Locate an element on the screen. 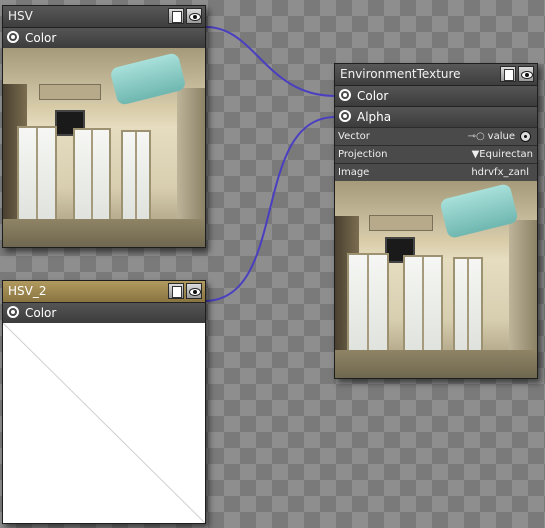 The image size is (545, 528). hsv2-preview-image is located at coordinates (104, 423).